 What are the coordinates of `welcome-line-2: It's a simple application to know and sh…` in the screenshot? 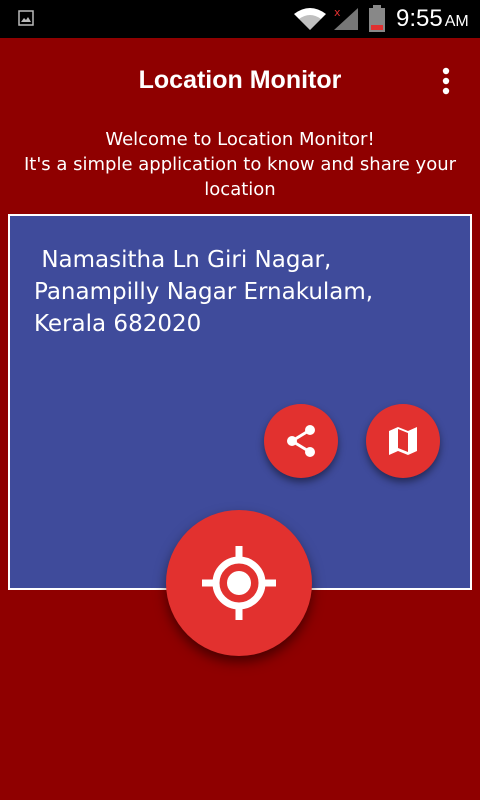 It's located at (240, 177).